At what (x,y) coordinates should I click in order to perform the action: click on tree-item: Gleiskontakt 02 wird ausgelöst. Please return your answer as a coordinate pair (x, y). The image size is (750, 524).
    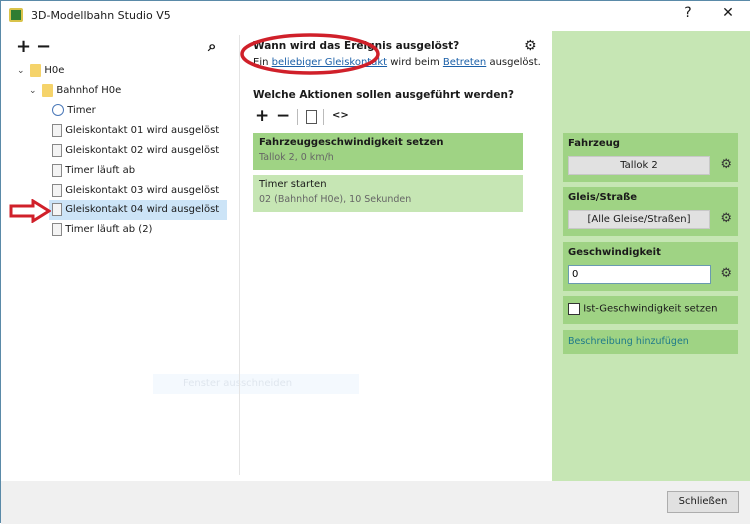
    Looking at the image, I should click on (135, 151).